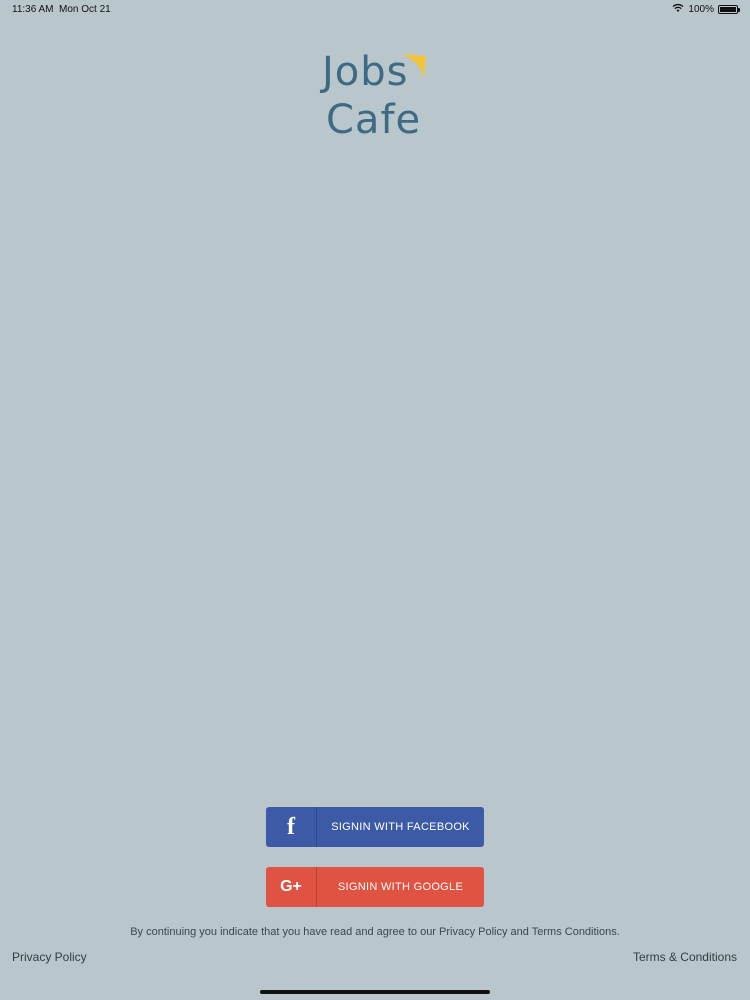 Image resolution: width=750 pixels, height=1000 pixels. What do you see at coordinates (291, 827) in the screenshot?
I see `facebook-icon: f` at bounding box center [291, 827].